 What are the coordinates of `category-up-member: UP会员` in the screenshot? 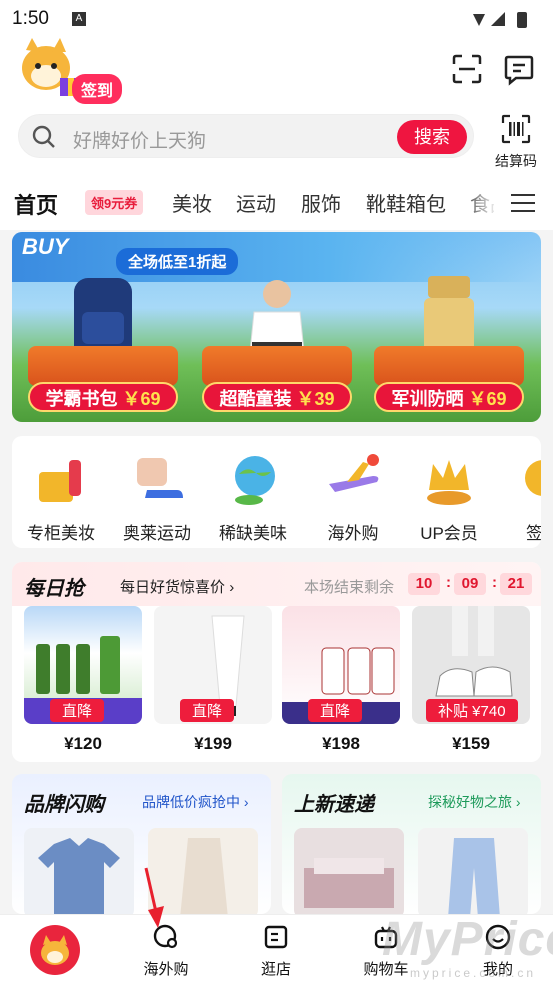 It's located at (449, 497).